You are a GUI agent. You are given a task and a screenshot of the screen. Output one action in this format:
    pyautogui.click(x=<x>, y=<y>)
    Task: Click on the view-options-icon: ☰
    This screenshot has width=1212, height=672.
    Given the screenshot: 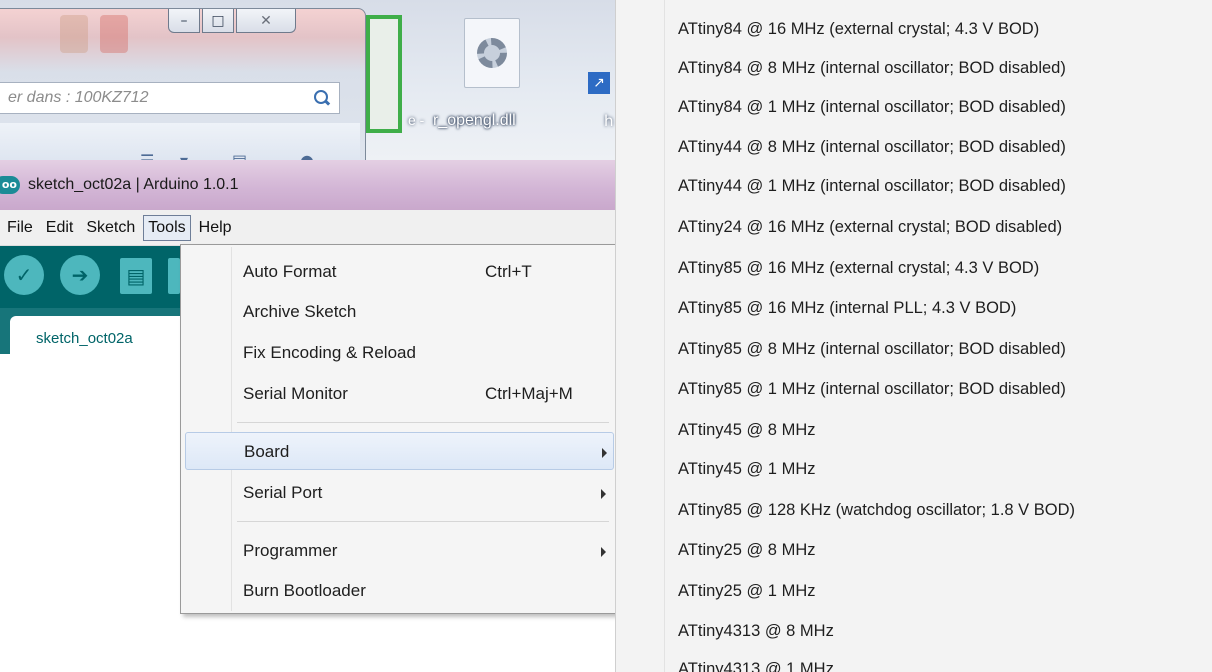 What is the action you would take?
    pyautogui.click(x=147, y=155)
    